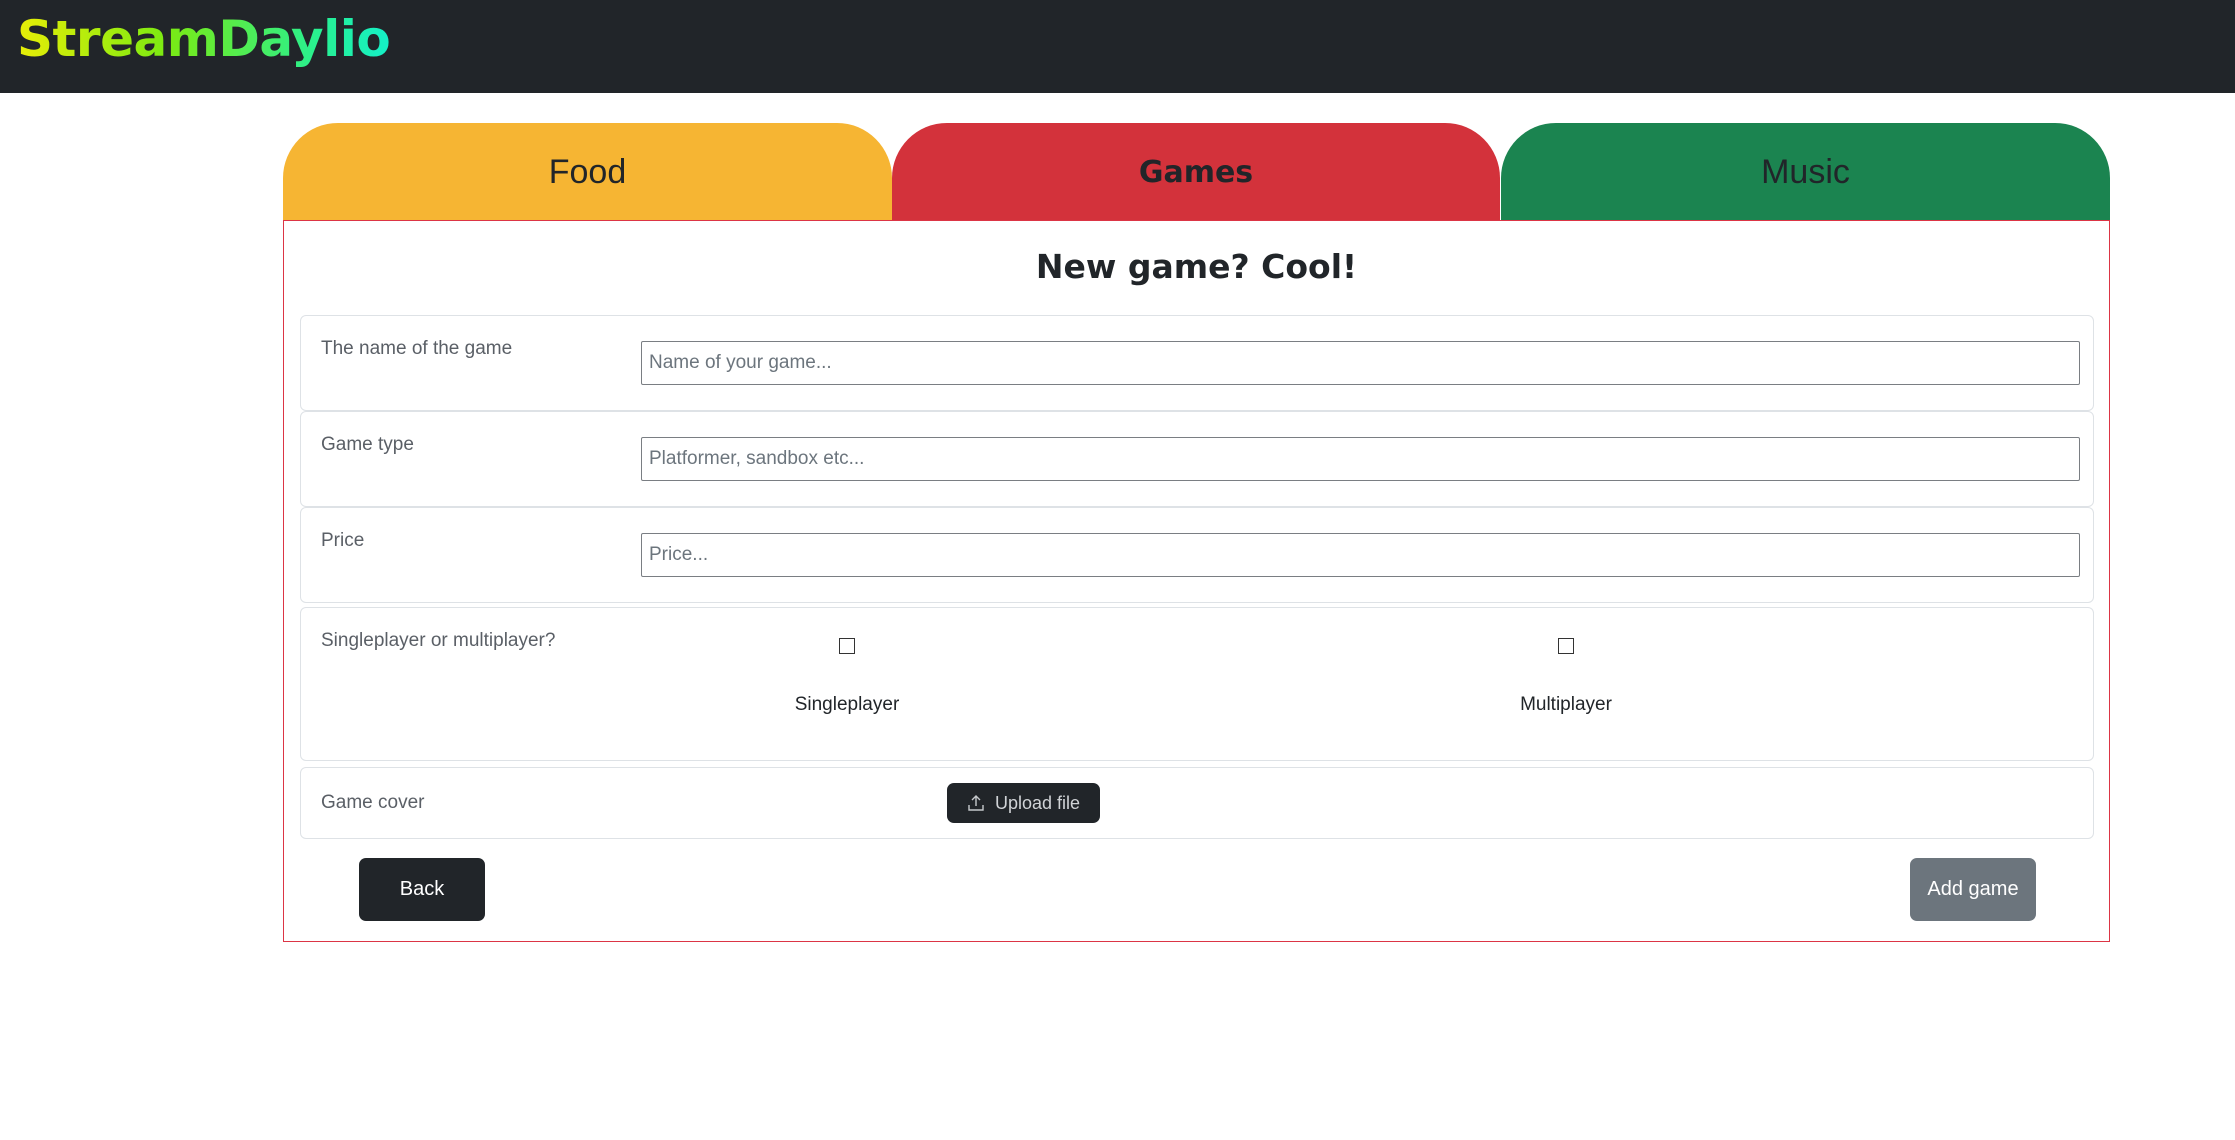 The image size is (2235, 1140). I want to click on upload-file-label: Upload file, so click(1037, 802).